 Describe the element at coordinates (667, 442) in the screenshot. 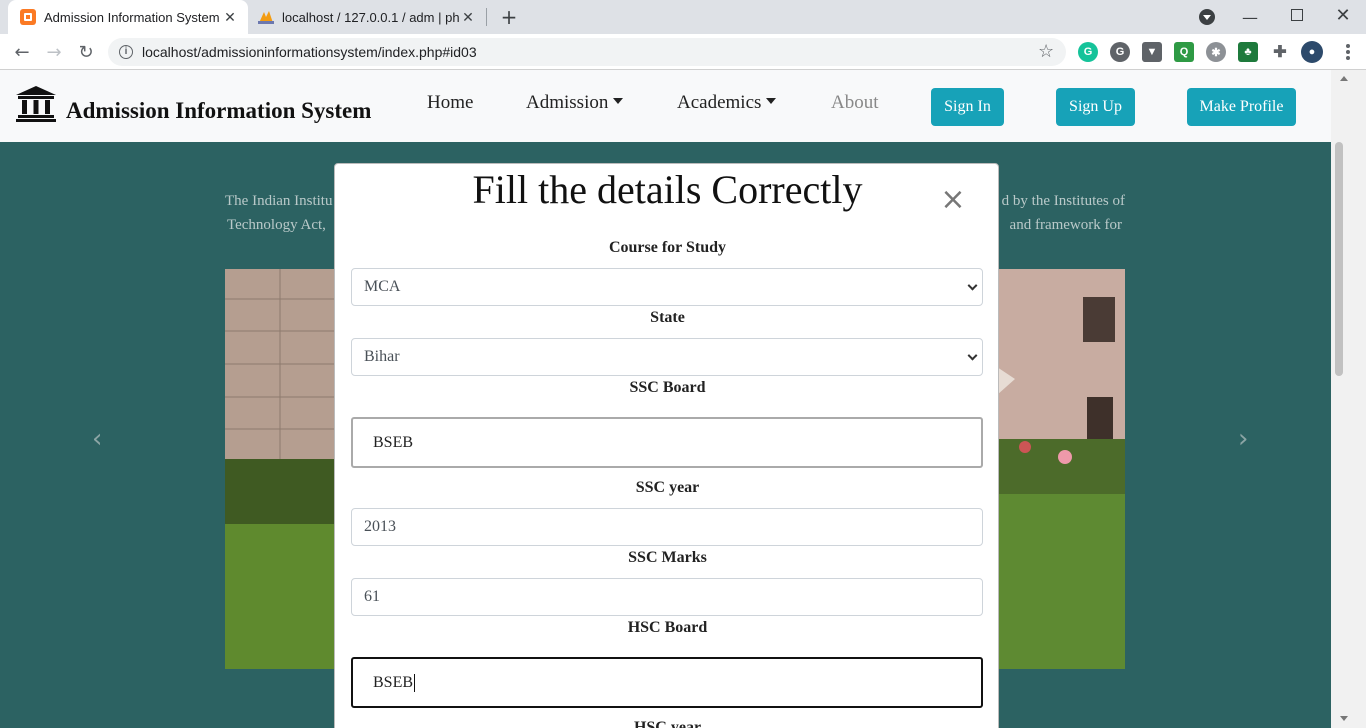

I see `ssc-board-input: BSEB` at that location.